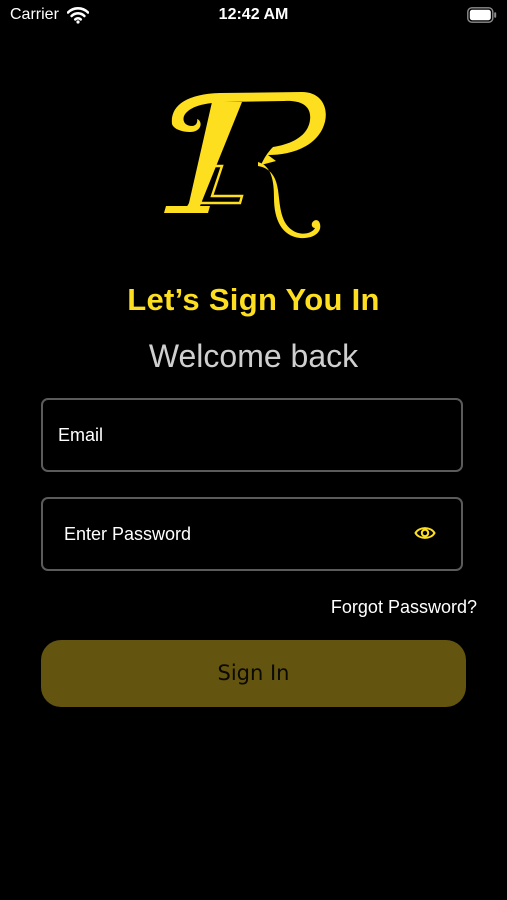  I want to click on eye-icon, so click(425, 533).